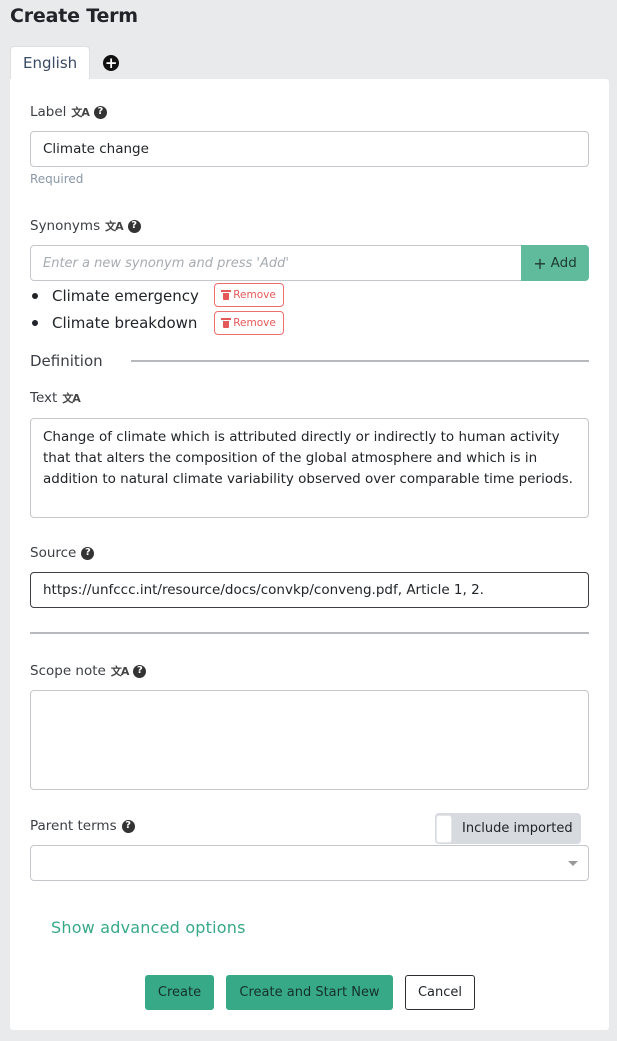 The image size is (617, 1041). I want to click on synonym-input-placeholder: Enter a new synonym and press 'Add', so click(166, 263).